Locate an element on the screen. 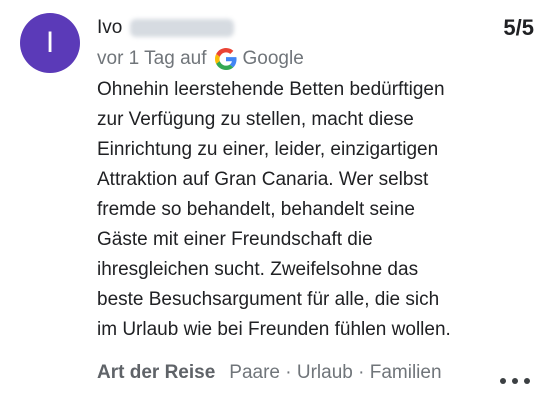 The image size is (556, 416). more-options-icon is located at coordinates (515, 381).